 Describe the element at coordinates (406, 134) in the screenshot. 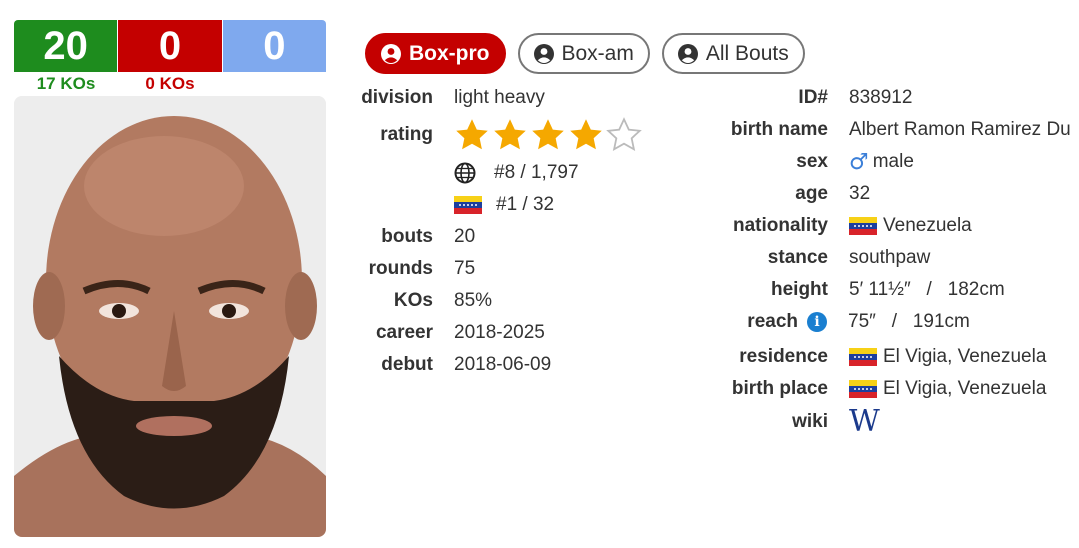

I see `rating-label: rating` at that location.